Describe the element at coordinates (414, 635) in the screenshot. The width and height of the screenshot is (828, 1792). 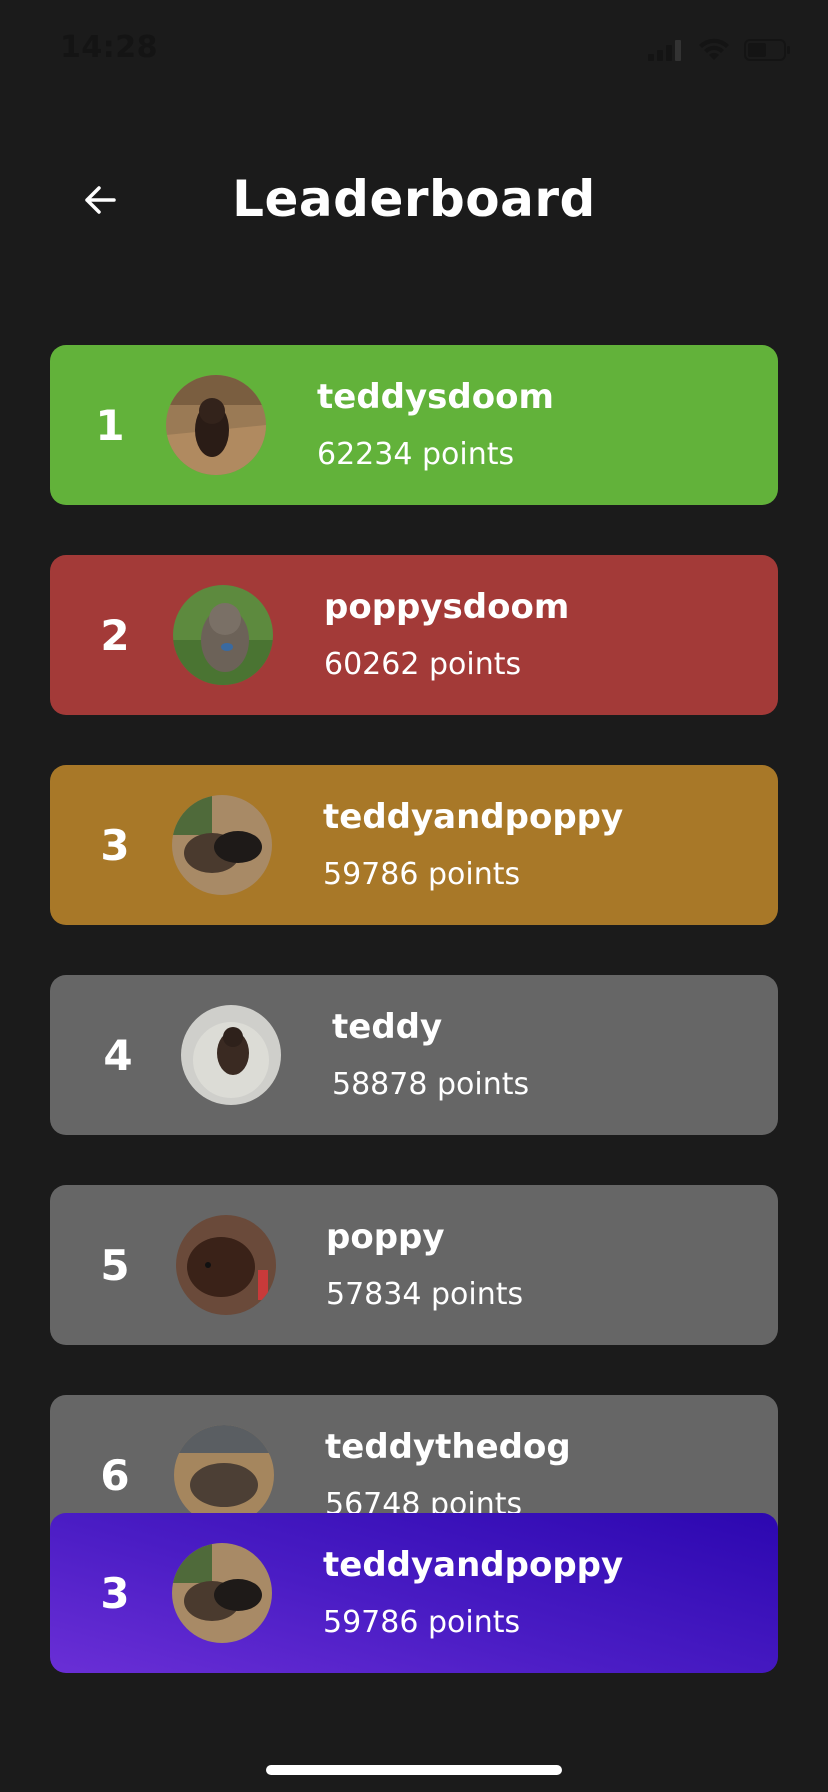
I see `leaderboard-row: 2 poppysdoom 60262 points` at that location.